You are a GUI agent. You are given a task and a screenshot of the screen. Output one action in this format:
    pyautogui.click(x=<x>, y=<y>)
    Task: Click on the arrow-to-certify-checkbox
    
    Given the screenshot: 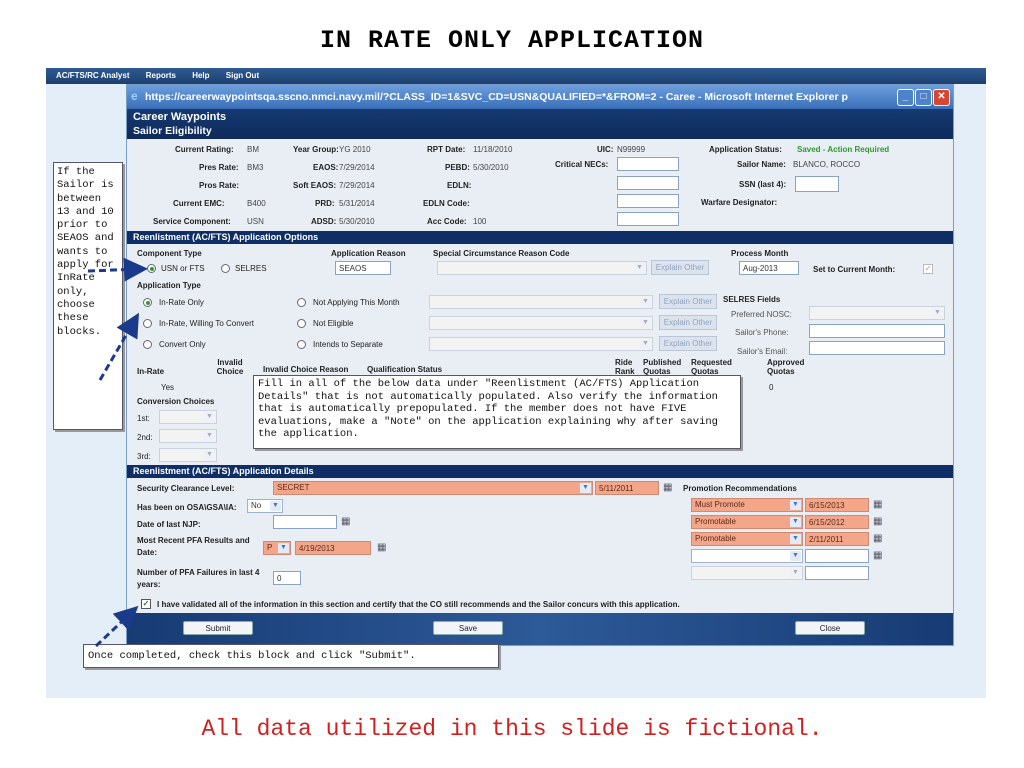 What is the action you would take?
    pyautogui.click(x=116, y=626)
    